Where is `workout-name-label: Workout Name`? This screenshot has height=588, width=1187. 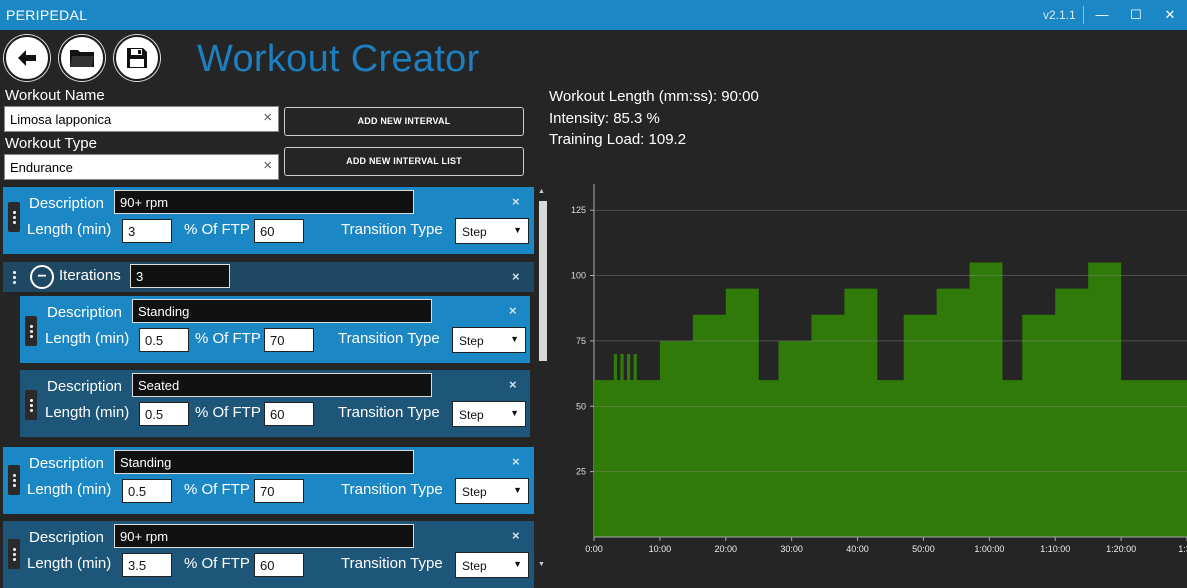 workout-name-label: Workout Name is located at coordinates (55, 95).